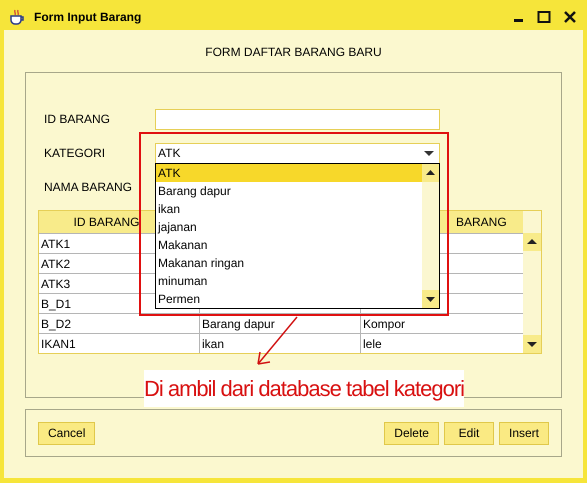  What do you see at coordinates (430, 236) in the screenshot?
I see `scrollbar` at bounding box center [430, 236].